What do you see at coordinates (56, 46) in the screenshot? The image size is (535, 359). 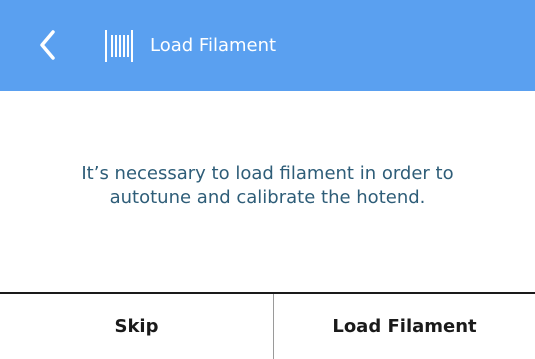 I see `back-button` at bounding box center [56, 46].